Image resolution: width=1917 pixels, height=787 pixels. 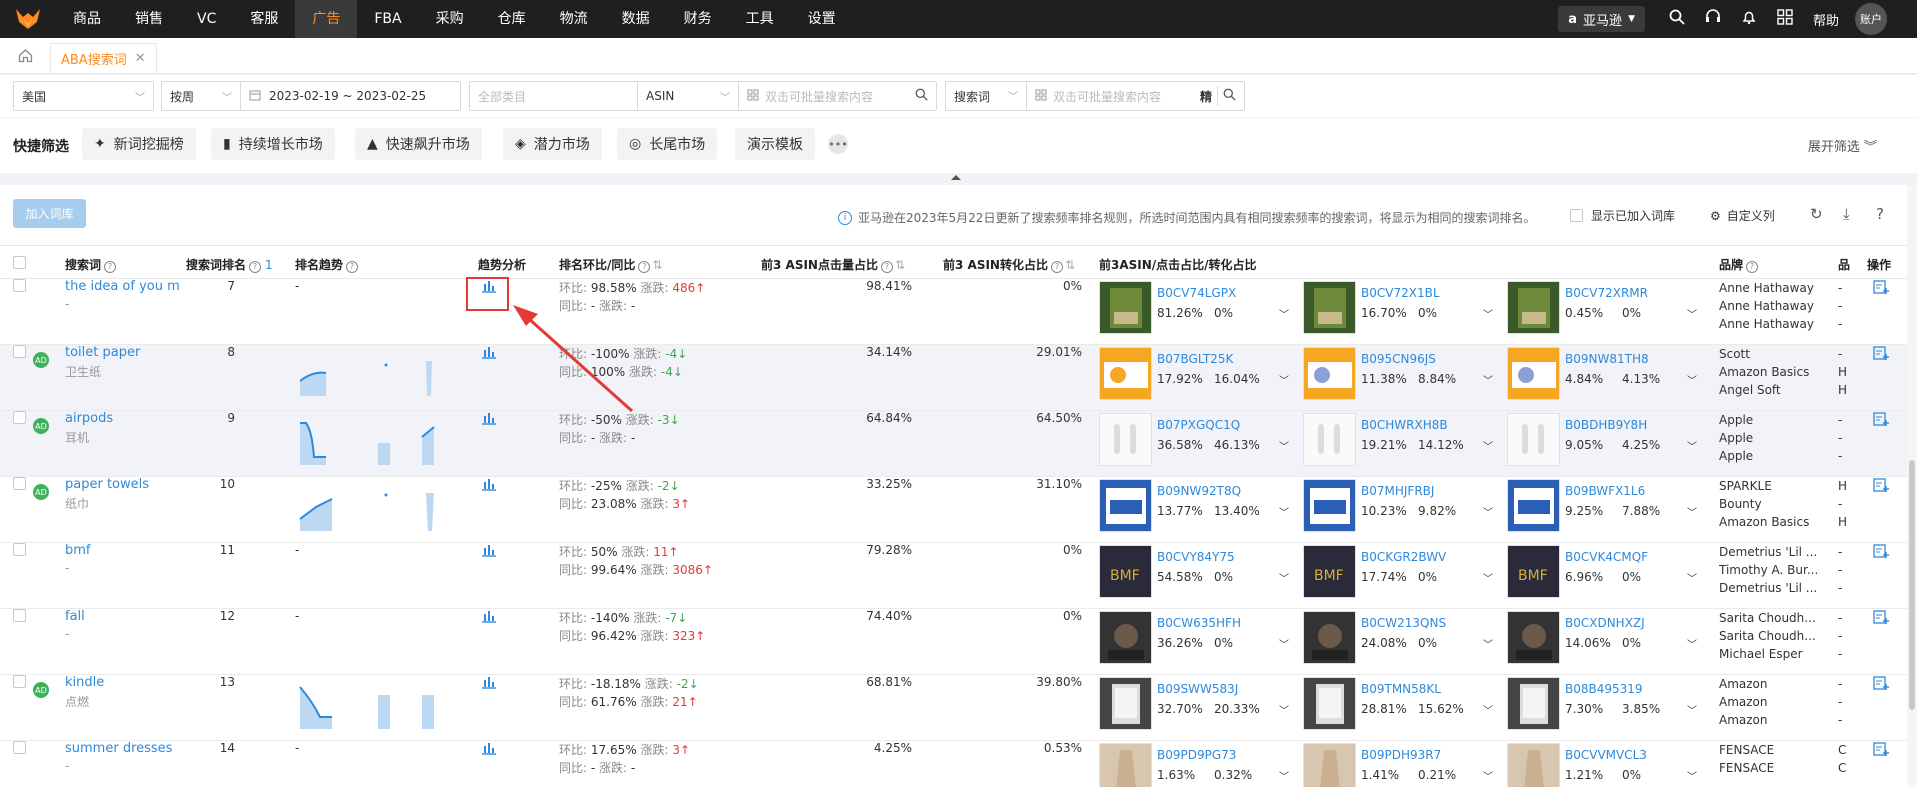 What do you see at coordinates (326, 19) in the screenshot?
I see `nav-item-4: 广告` at bounding box center [326, 19].